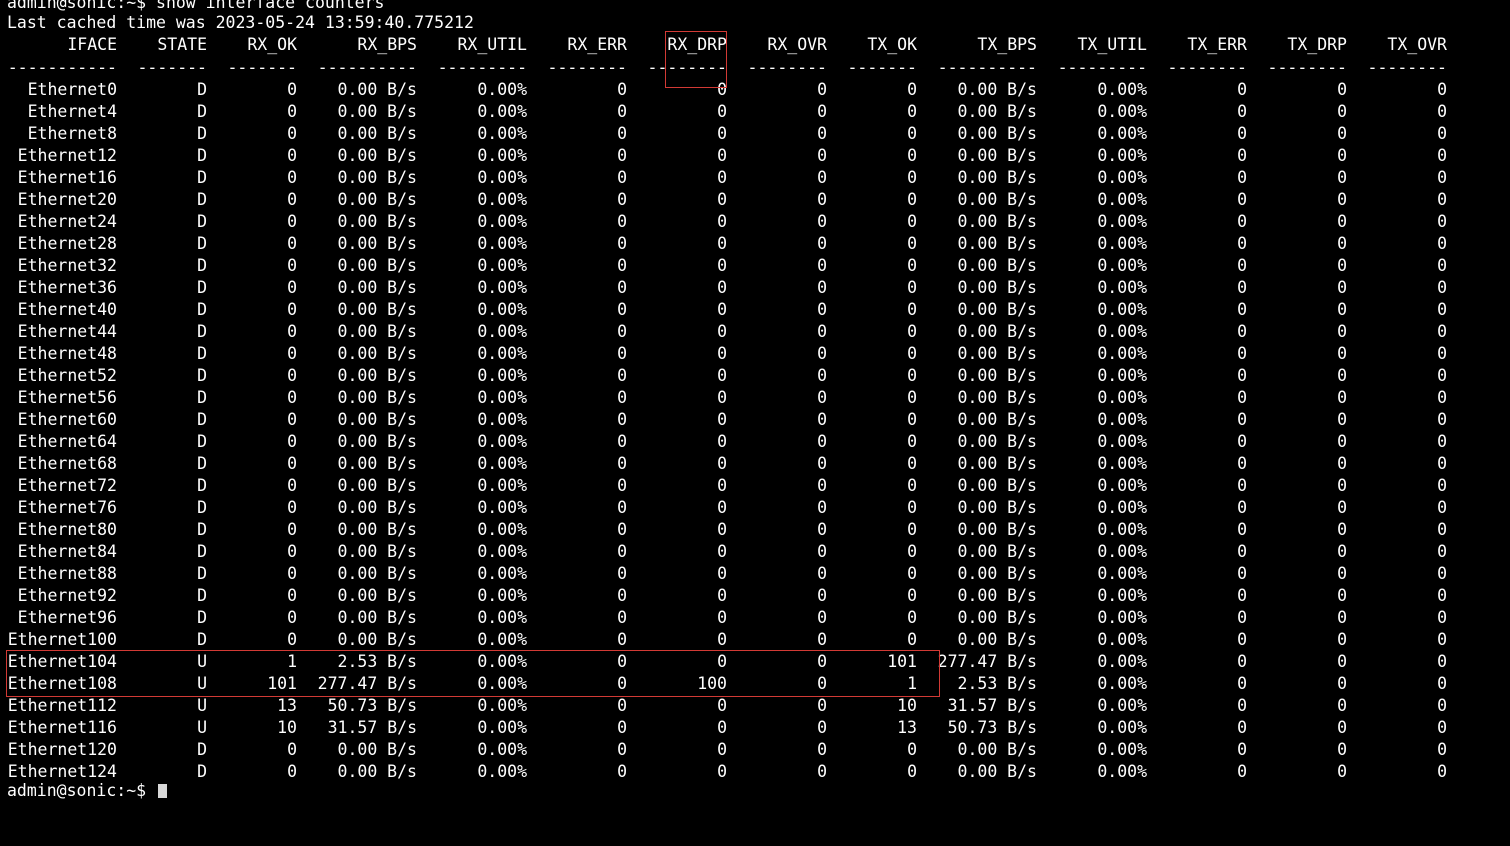 This screenshot has height=846, width=1510. What do you see at coordinates (67, 463) in the screenshot?
I see `cell-iface: Ethernet68` at bounding box center [67, 463].